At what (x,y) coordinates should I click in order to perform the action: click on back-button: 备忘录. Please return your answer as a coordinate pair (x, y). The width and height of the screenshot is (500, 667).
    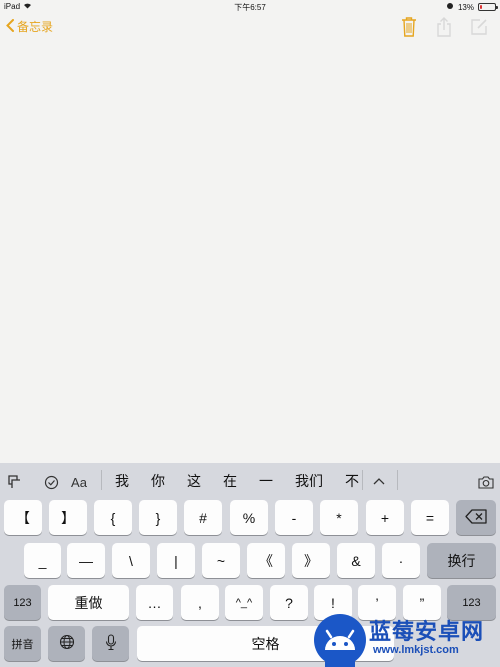
    Looking at the image, I should click on (29, 26).